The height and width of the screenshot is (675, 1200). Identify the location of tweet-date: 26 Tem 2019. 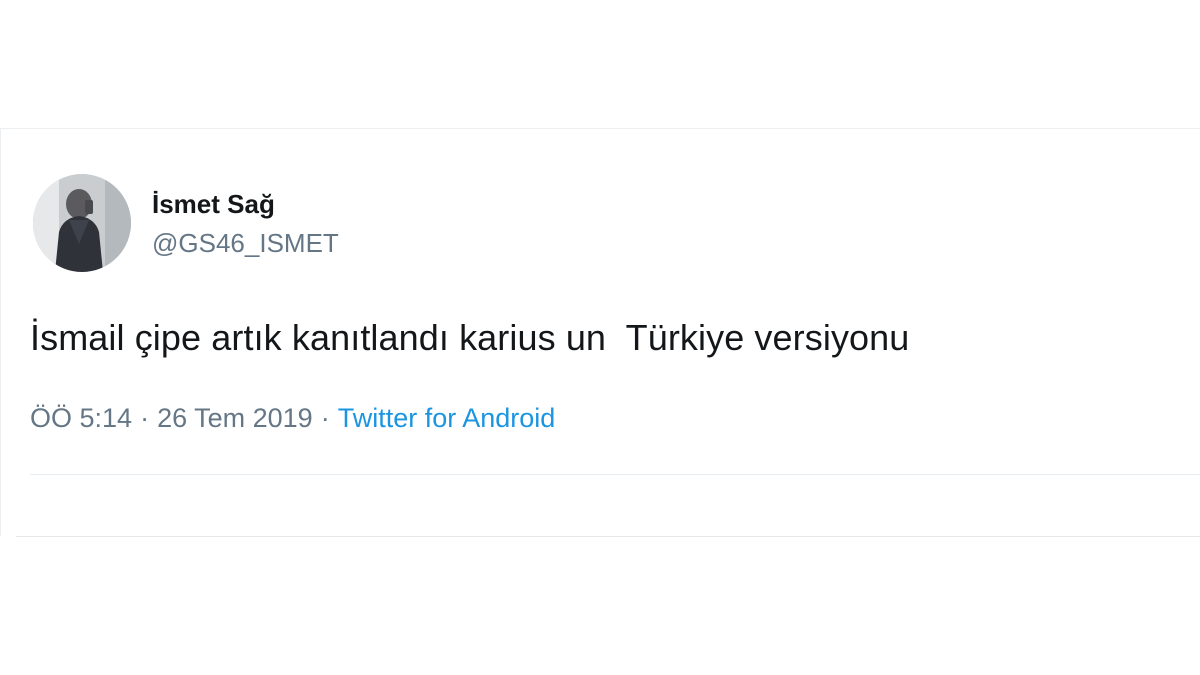
(235, 418).